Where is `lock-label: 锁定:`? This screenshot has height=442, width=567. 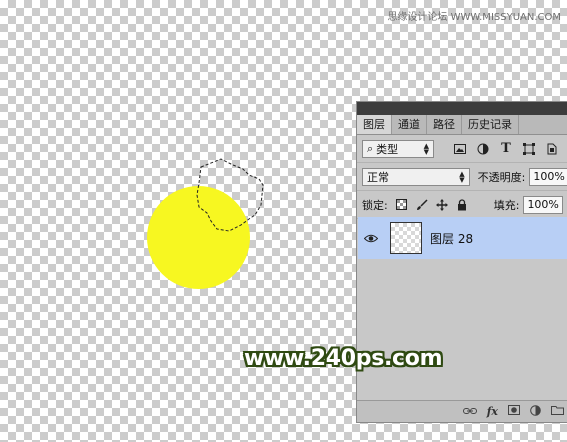
lock-label: 锁定: is located at coordinates (375, 205).